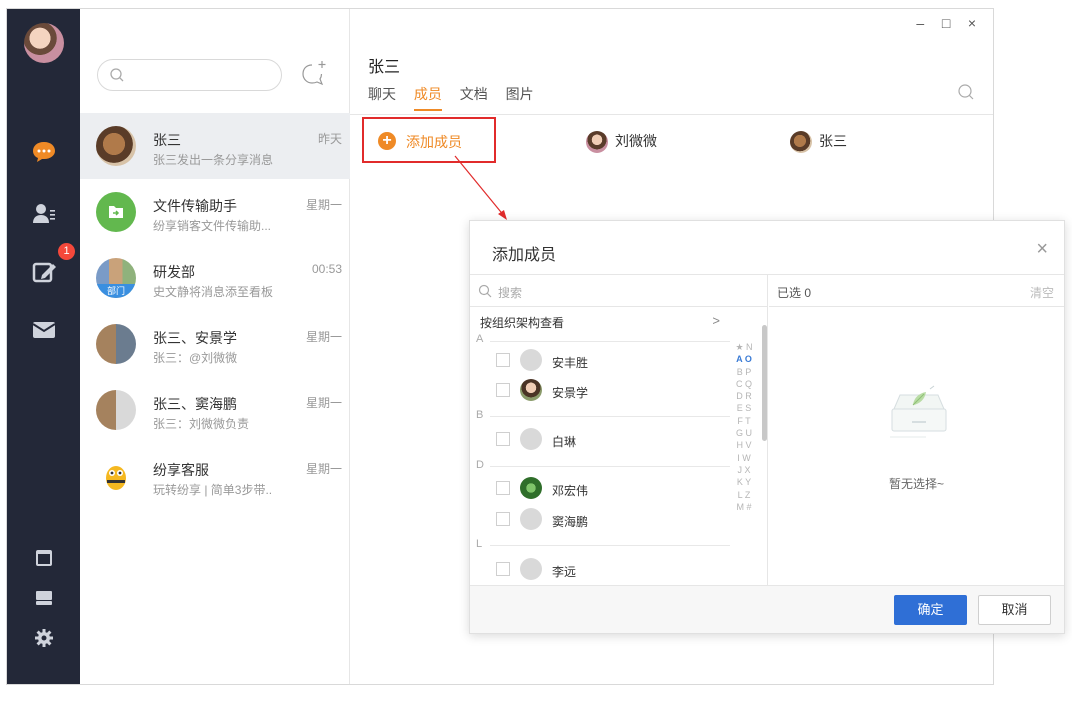 This screenshot has height=704, width=1072. Describe the element at coordinates (744, 507) in the screenshot. I see `index-letter: M #` at that location.